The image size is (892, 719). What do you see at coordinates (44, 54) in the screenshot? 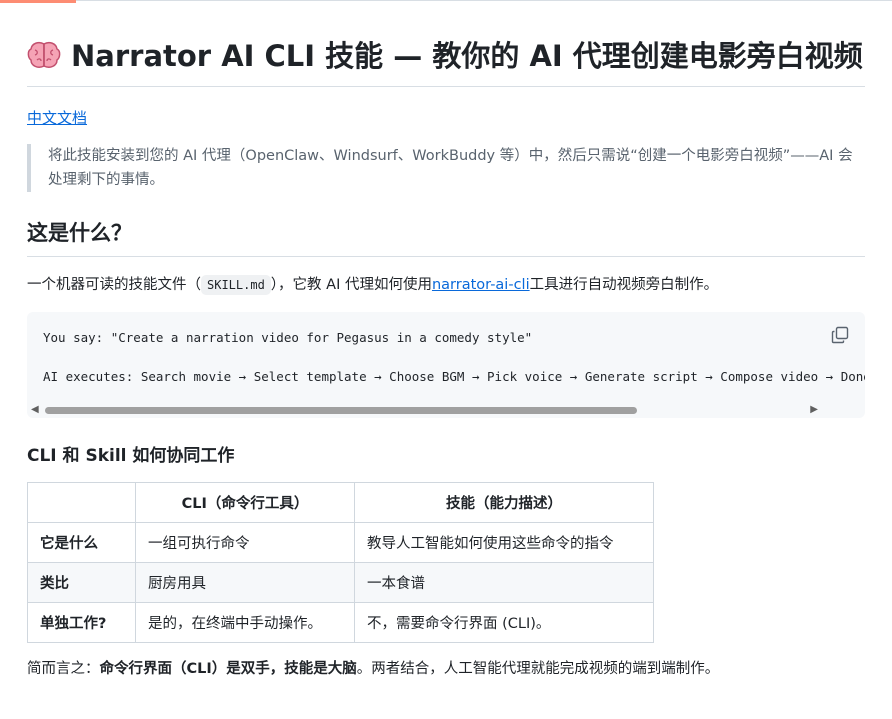
I see `brain-icon` at bounding box center [44, 54].